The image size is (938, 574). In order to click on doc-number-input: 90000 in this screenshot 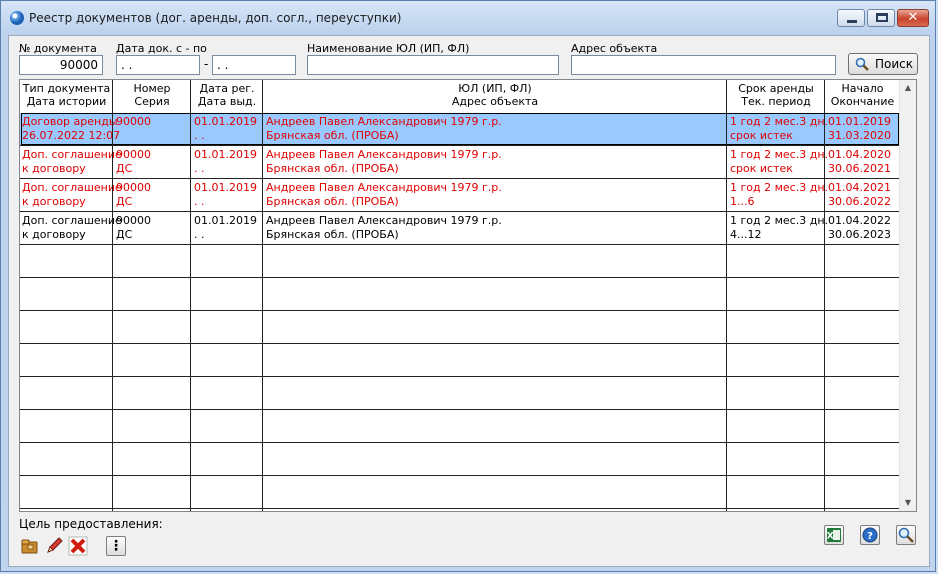, I will do `click(61, 65)`.